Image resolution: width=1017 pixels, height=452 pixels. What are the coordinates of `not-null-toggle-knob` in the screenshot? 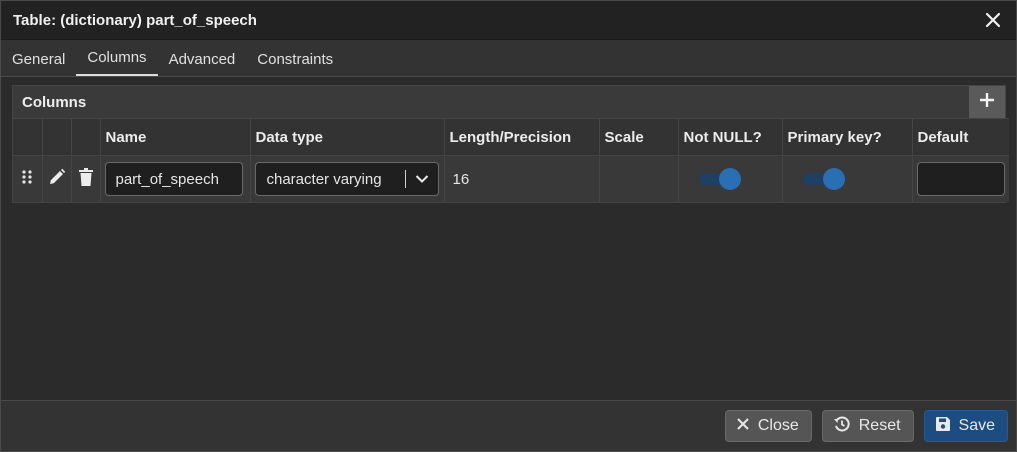 It's located at (729, 179).